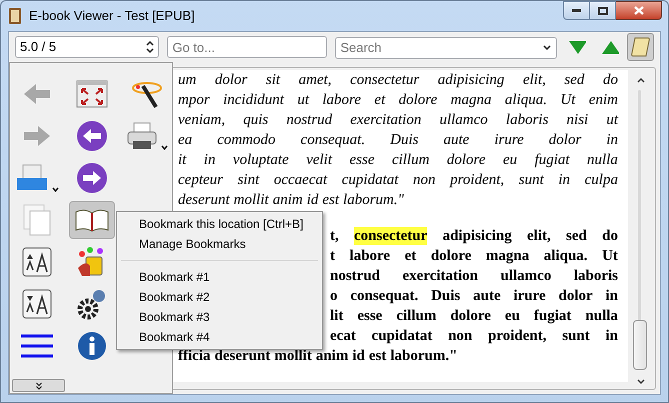 Image resolution: width=669 pixels, height=403 pixels. Describe the element at coordinates (446, 47) in the screenshot. I see `search-field: Search` at that location.